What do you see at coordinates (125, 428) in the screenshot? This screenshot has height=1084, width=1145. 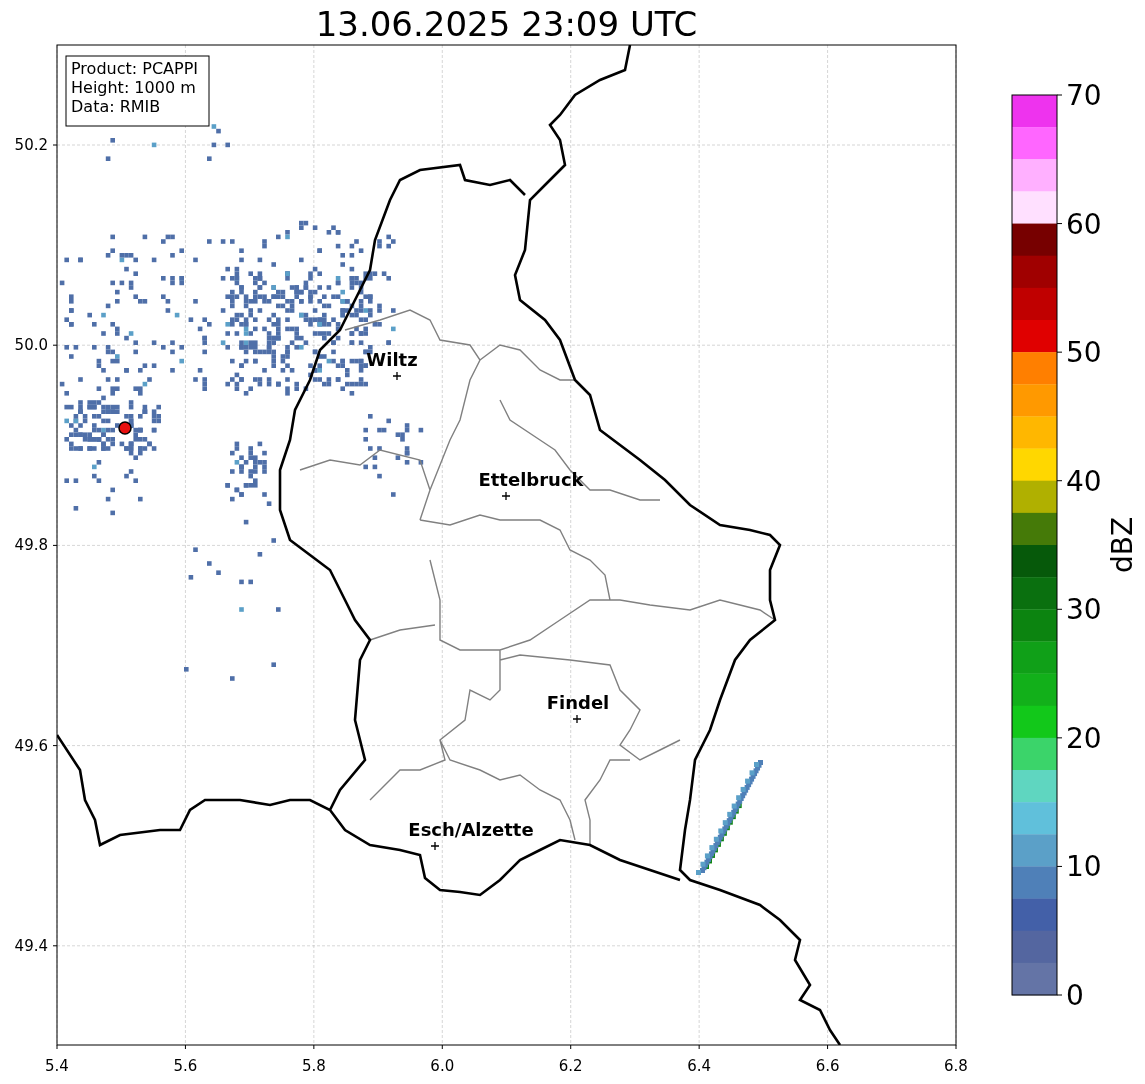 I see `radar-site-marker` at bounding box center [125, 428].